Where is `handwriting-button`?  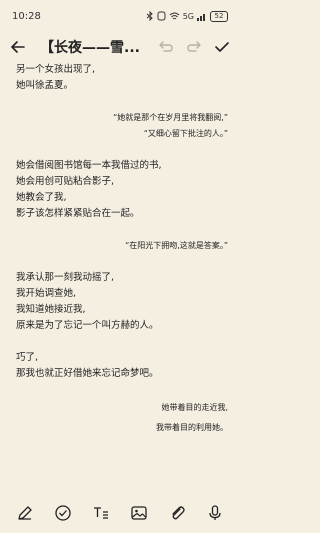 handwriting-button is located at coordinates (25, 513).